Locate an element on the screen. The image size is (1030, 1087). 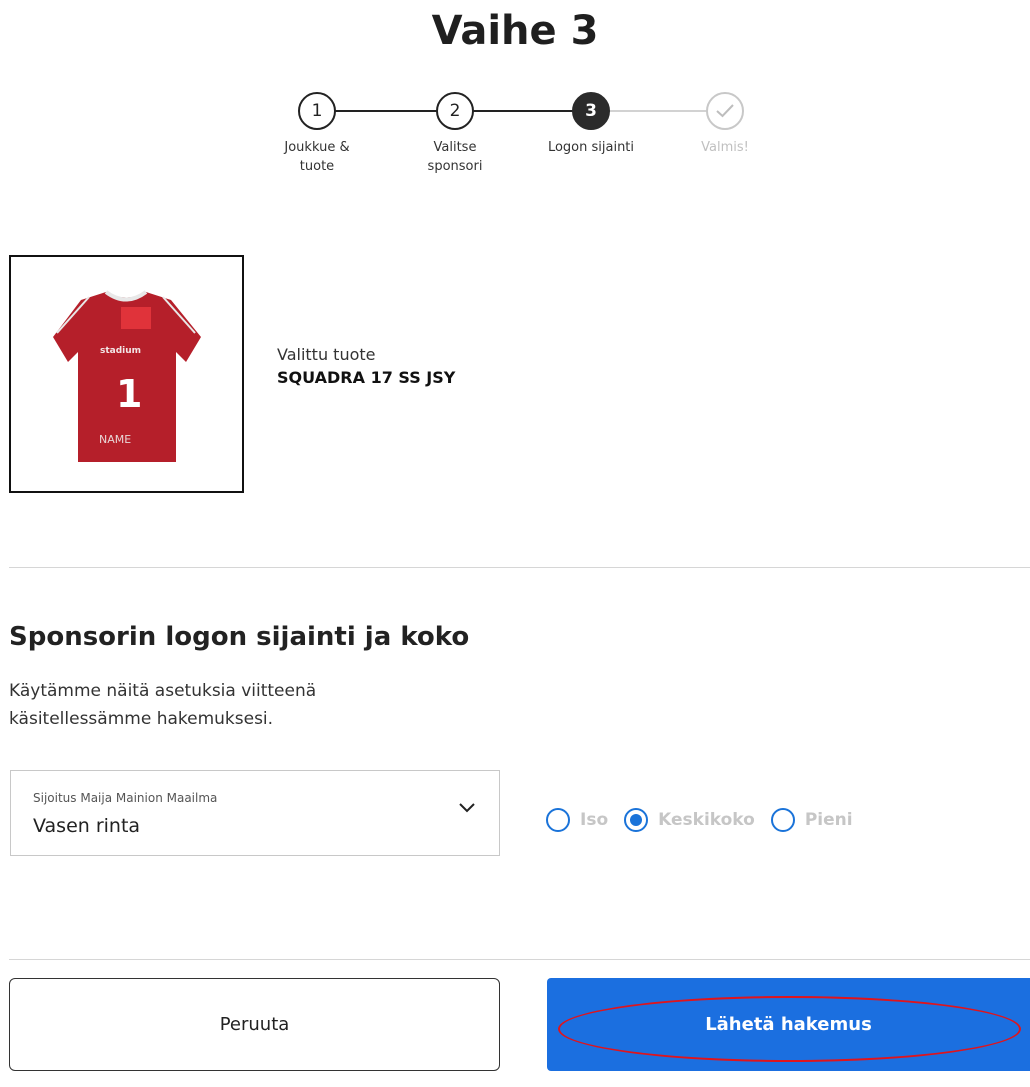
product-caption: Valittu tuote is located at coordinates (326, 354).